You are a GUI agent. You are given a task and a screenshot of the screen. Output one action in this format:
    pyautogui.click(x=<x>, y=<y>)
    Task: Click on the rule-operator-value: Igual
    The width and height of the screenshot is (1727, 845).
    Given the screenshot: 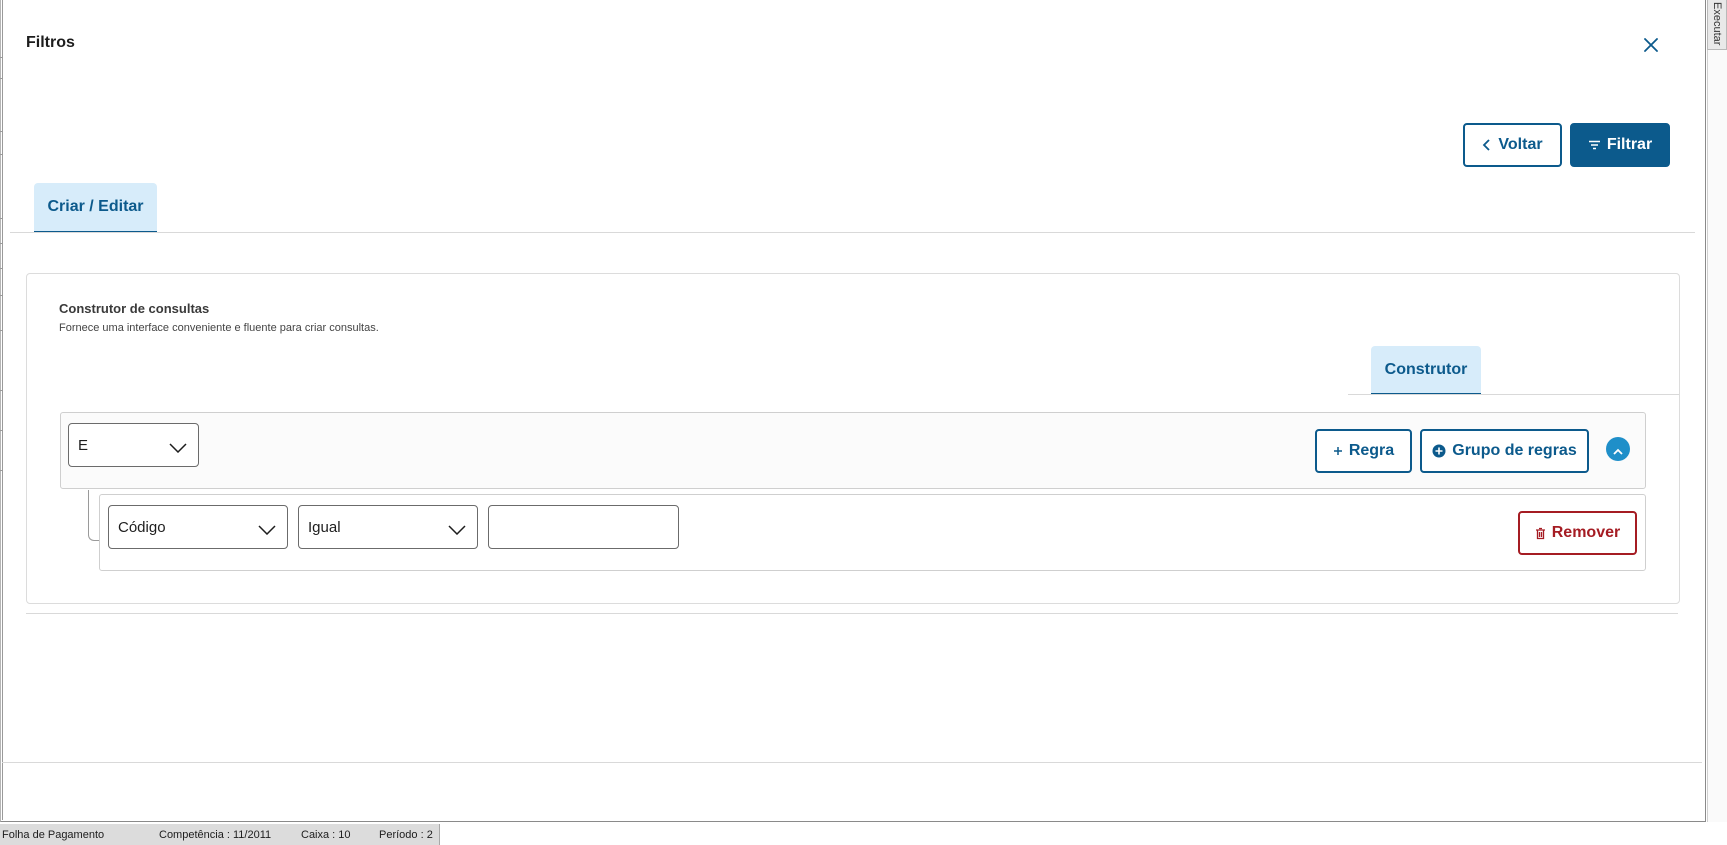 What is the action you would take?
    pyautogui.click(x=324, y=527)
    